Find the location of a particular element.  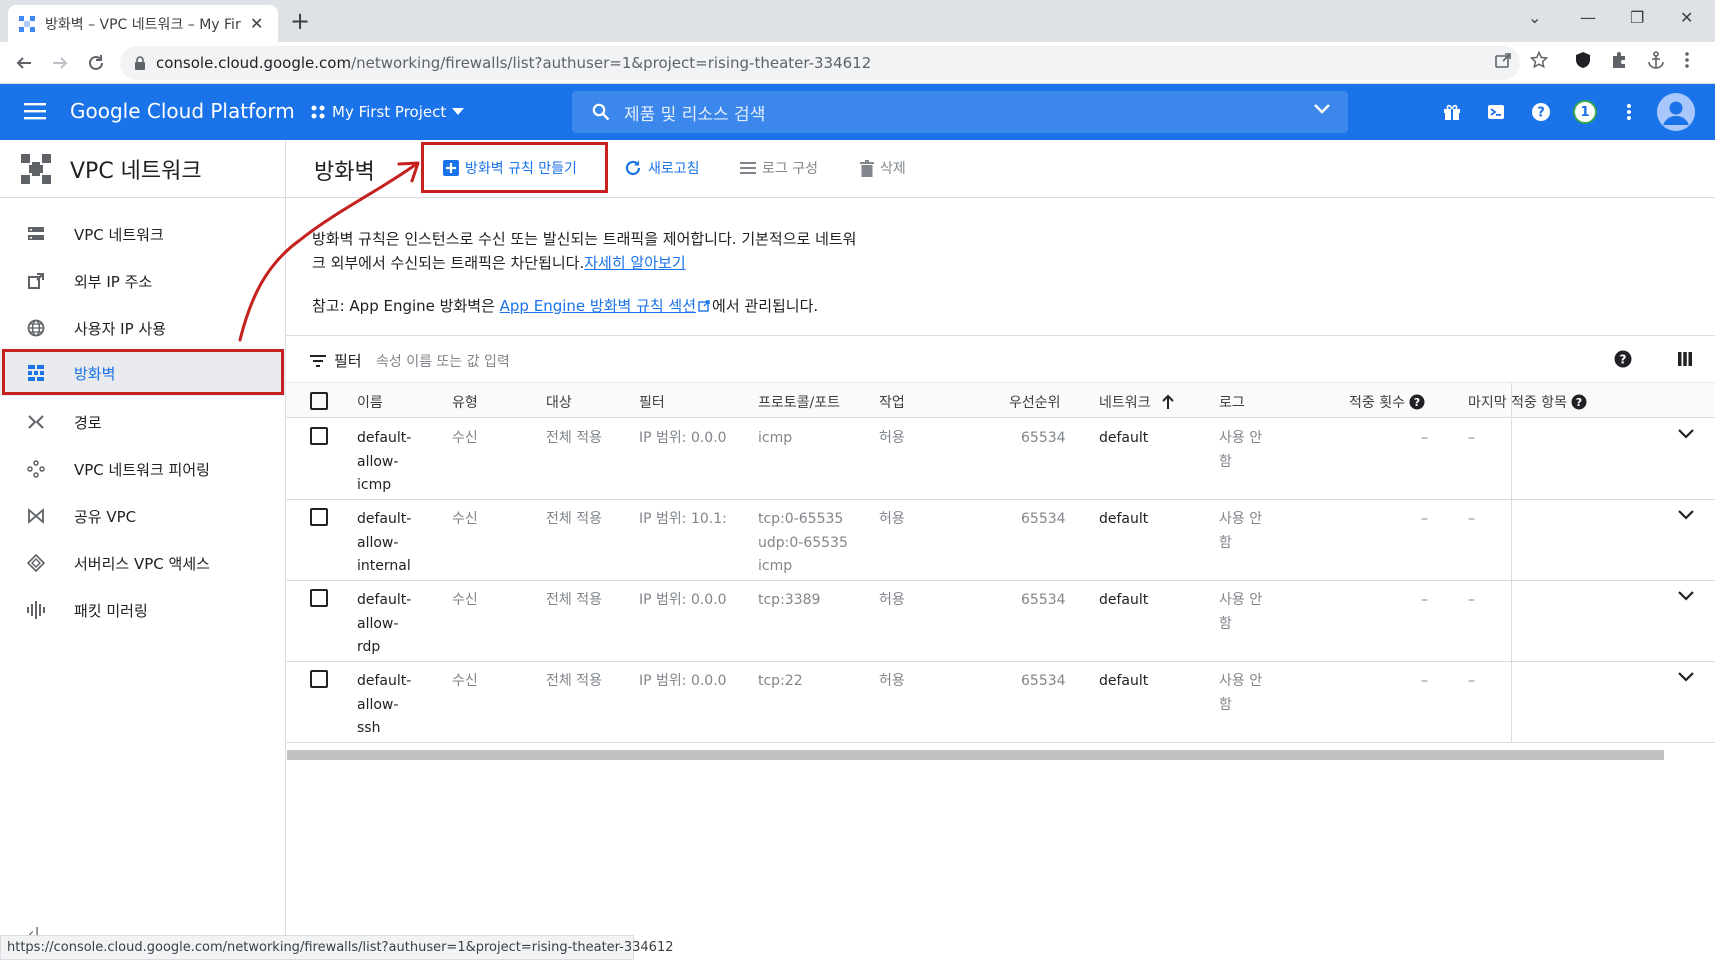

tab-close-icon: ✕ is located at coordinates (256, 23).